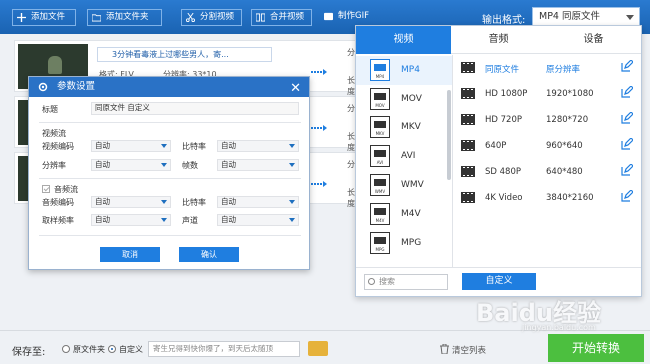 The image size is (650, 364). Describe the element at coordinates (411, 214) in the screenshot. I see `format-name: M4V` at that location.